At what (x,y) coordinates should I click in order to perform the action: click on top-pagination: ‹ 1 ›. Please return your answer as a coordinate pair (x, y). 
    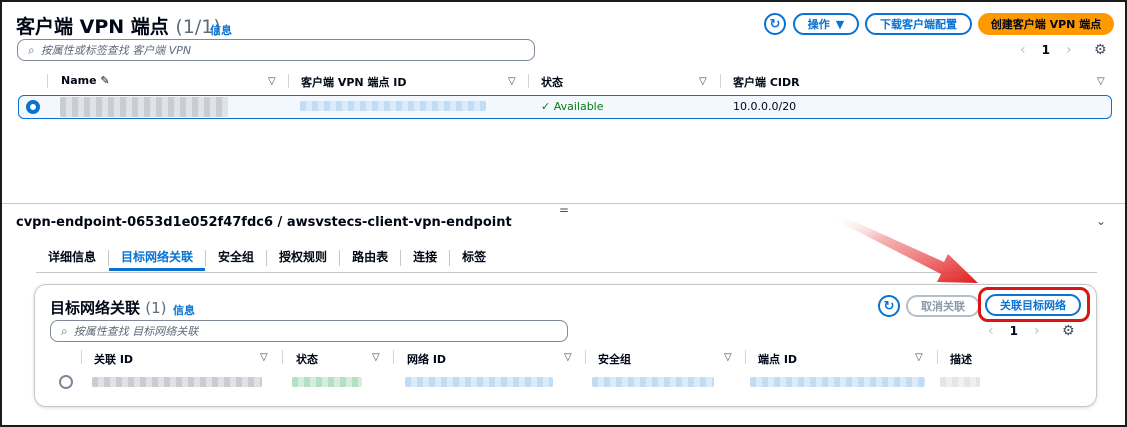
    Looking at the image, I should click on (1046, 50).